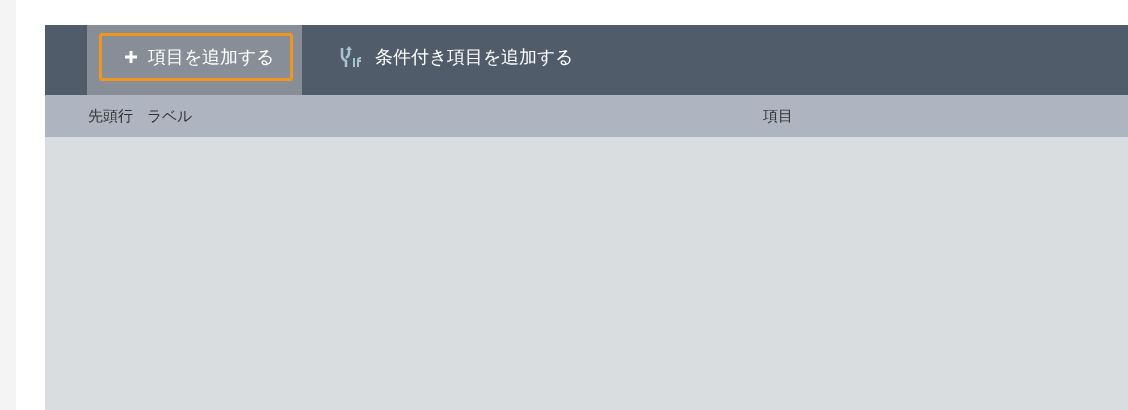  Describe the element at coordinates (453, 57) in the screenshot. I see `add-conditional-item-button: 条件付き項目を追加する` at that location.